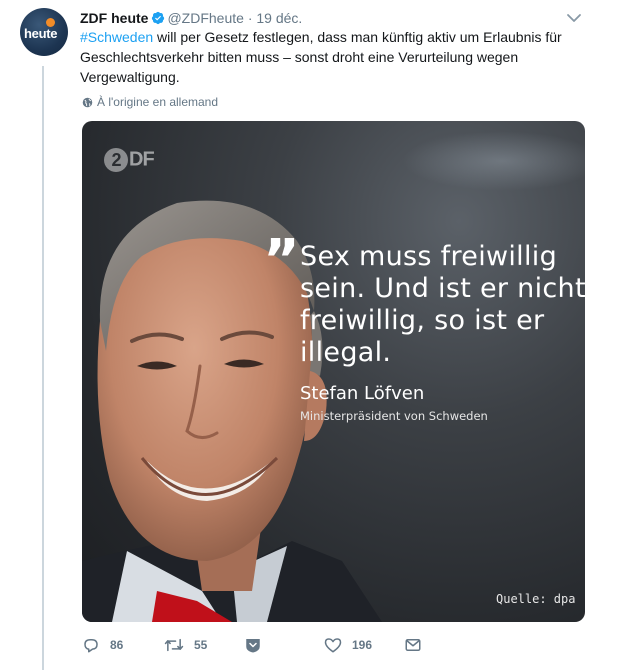 This screenshot has height=670, width=619. I want to click on globe-icon, so click(87, 102).